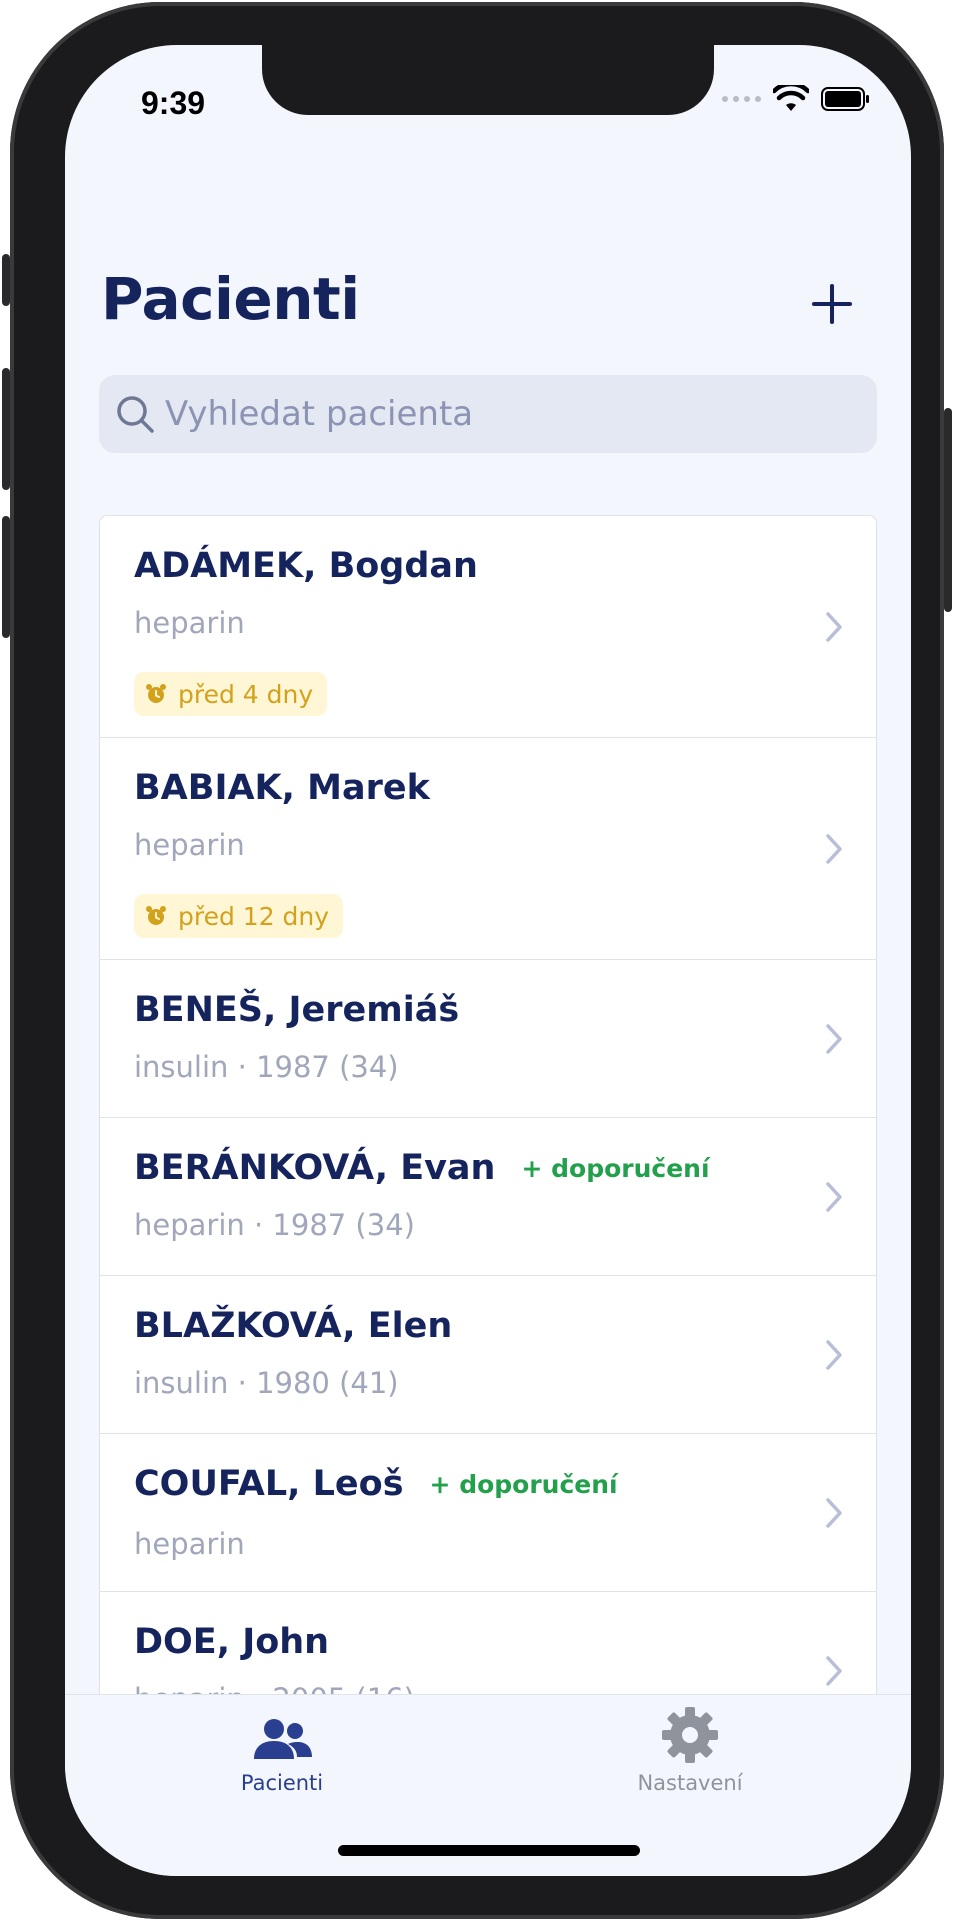  What do you see at coordinates (246, 694) in the screenshot?
I see `badge-label: před 4 dny` at bounding box center [246, 694].